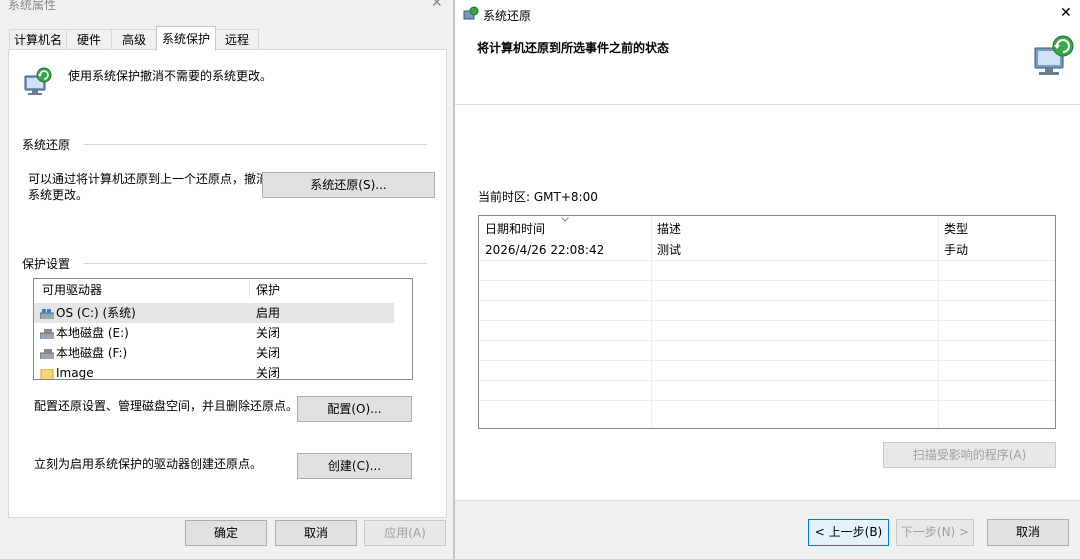 This screenshot has width=1080, height=559. What do you see at coordinates (89, 39) in the screenshot?
I see `tab-hardware: 硬件` at bounding box center [89, 39].